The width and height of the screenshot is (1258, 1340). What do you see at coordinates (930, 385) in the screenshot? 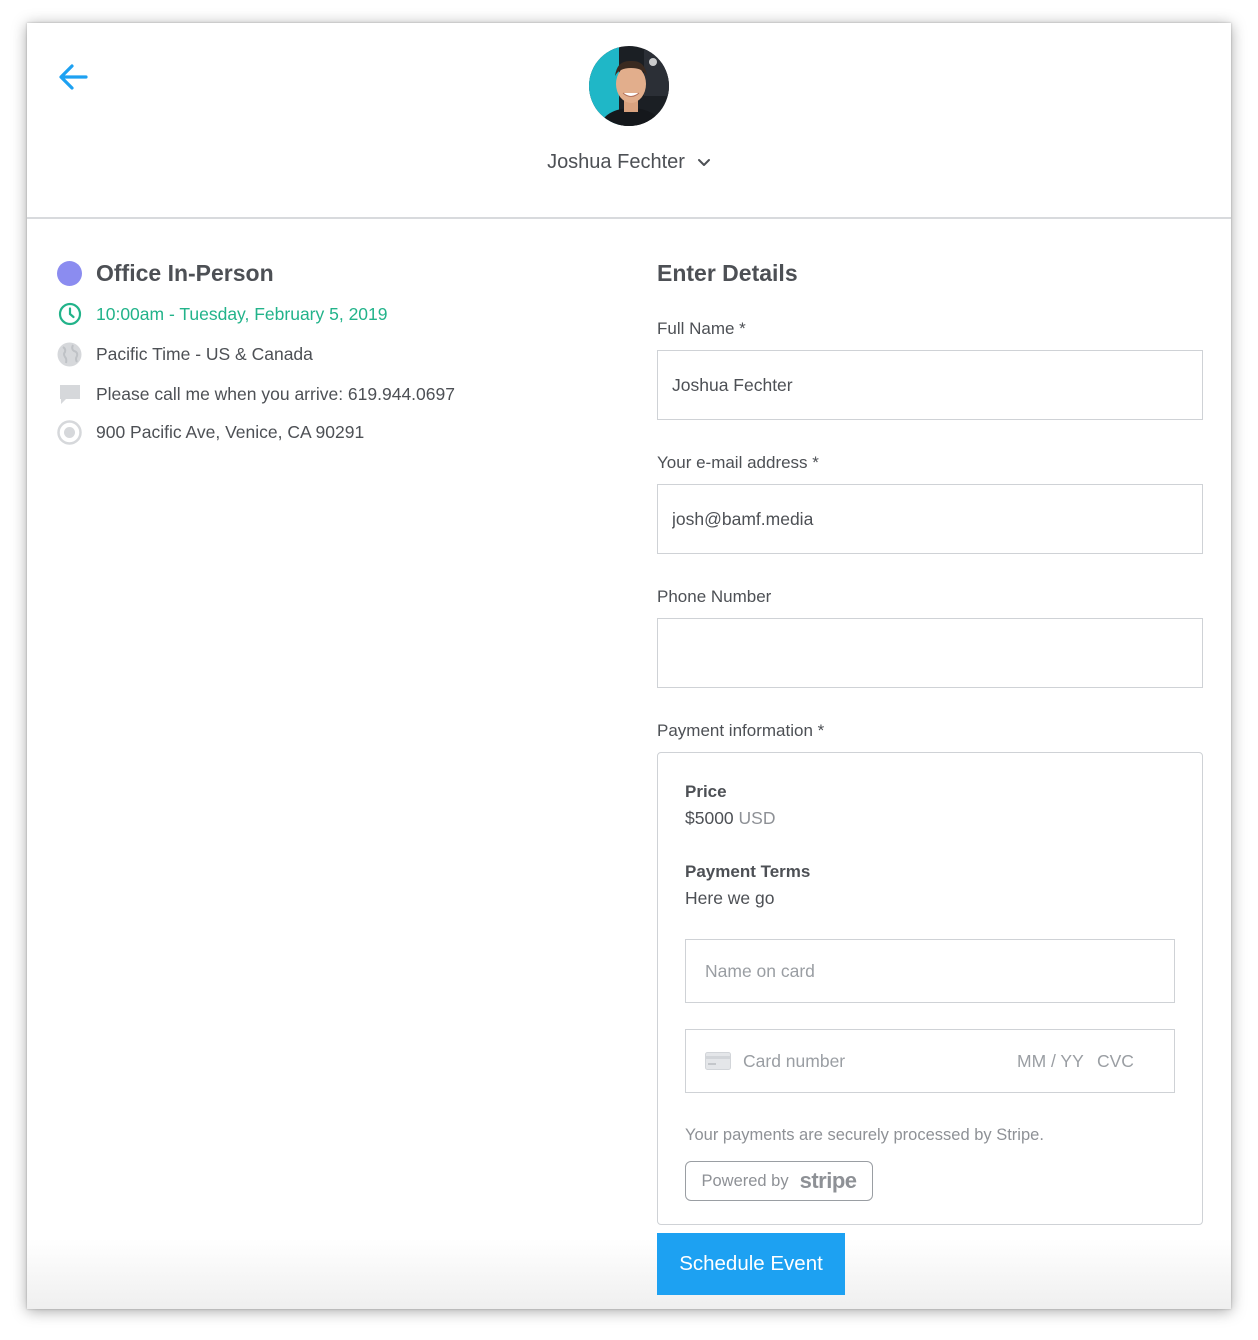
I see `full-name-input` at bounding box center [930, 385].